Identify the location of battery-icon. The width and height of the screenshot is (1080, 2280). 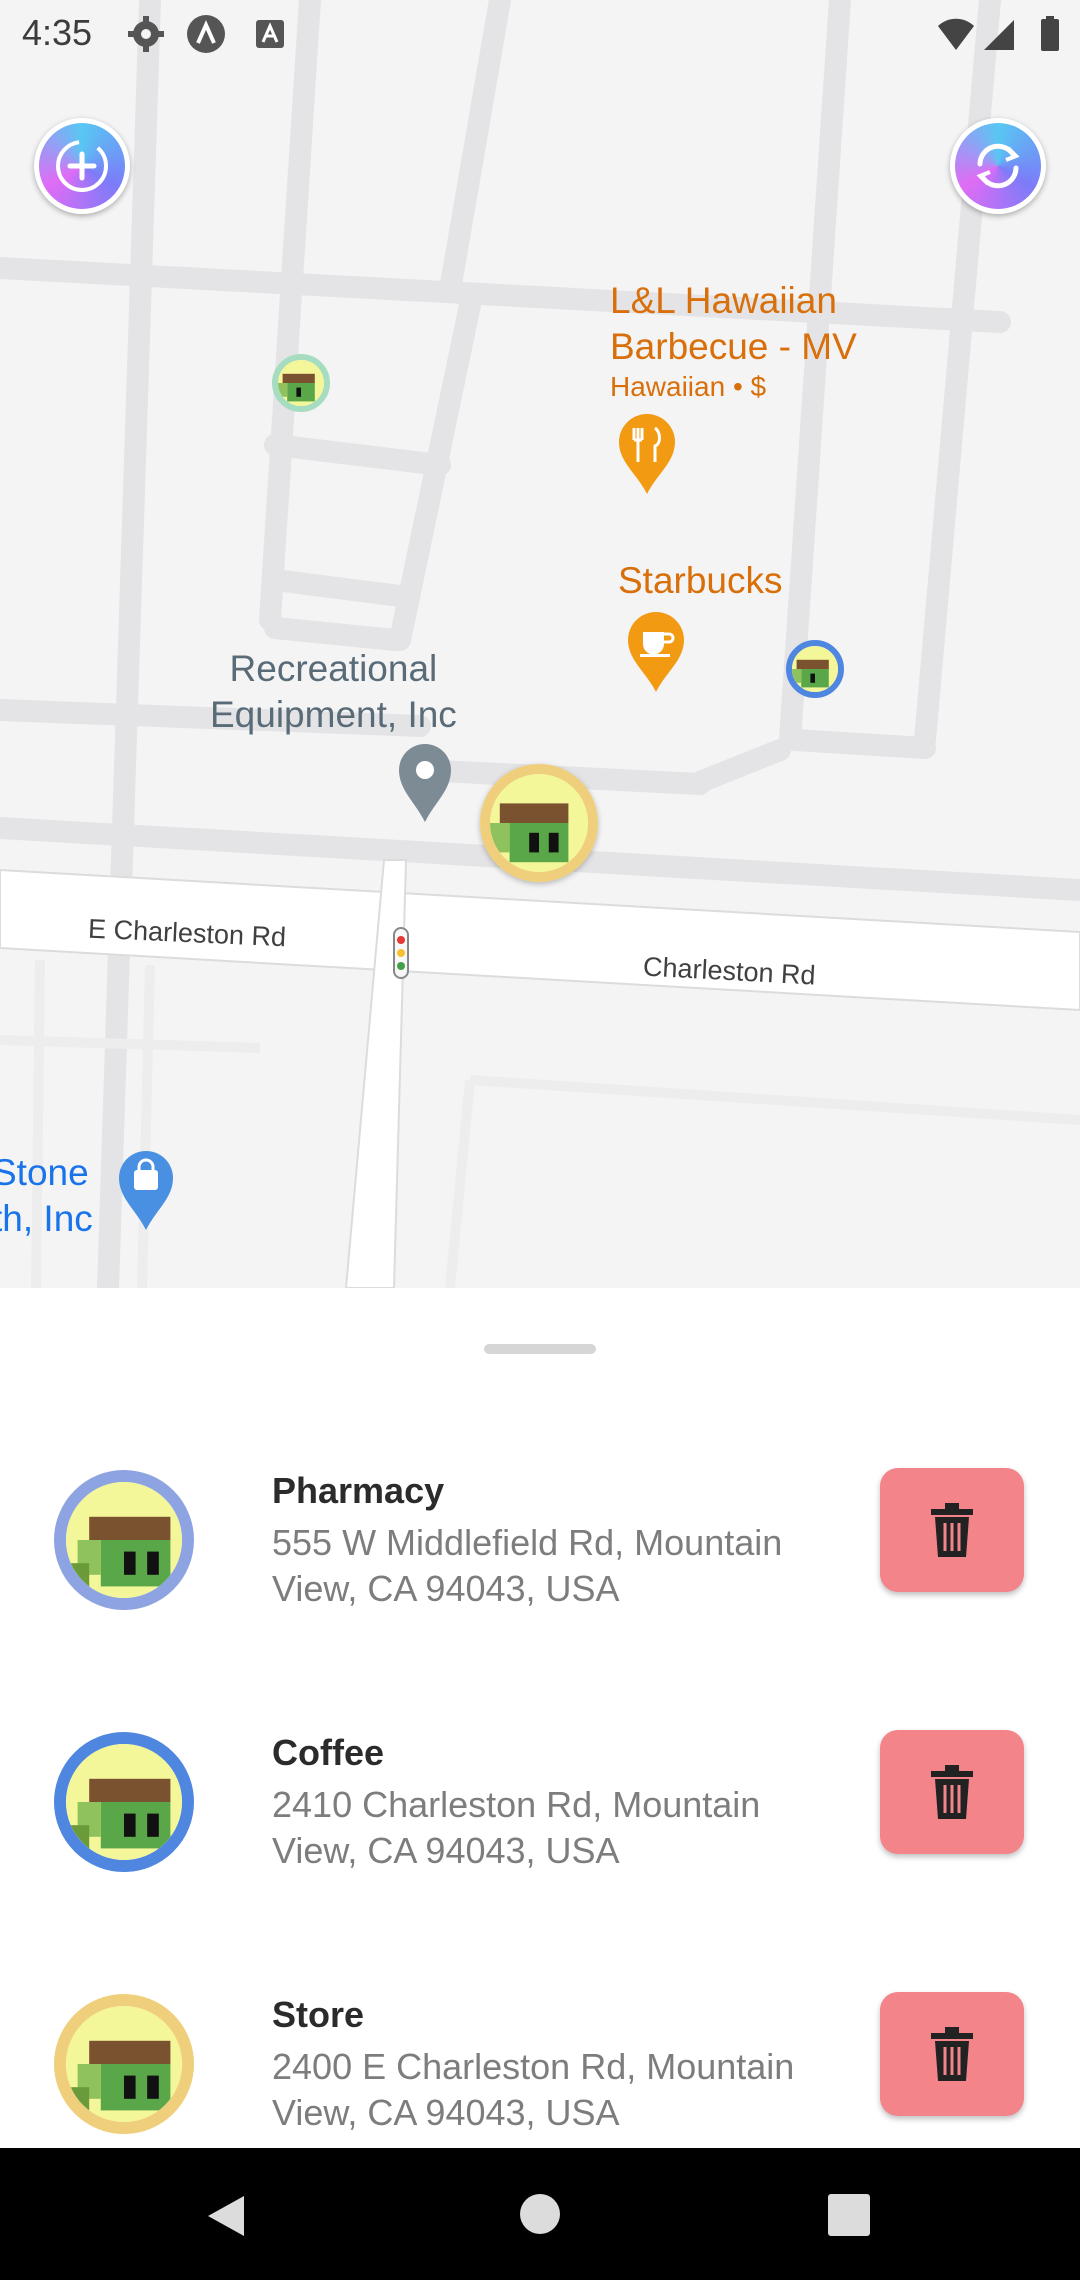
(1050, 33).